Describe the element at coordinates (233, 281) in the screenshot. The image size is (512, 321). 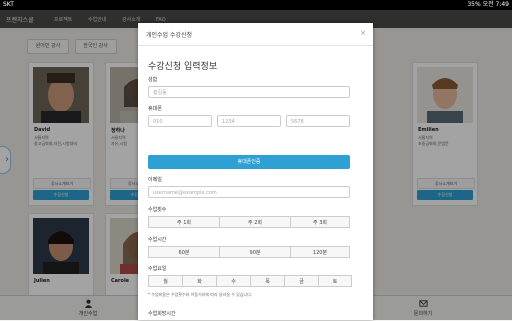
I see `day-option: 수` at that location.